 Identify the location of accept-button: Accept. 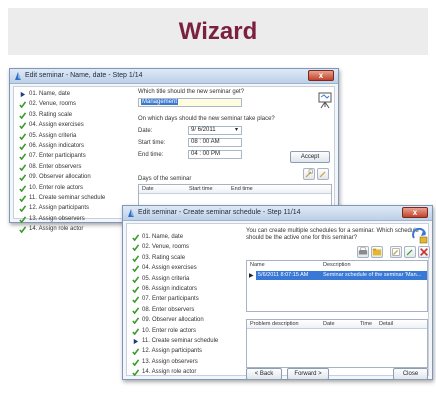
(310, 157).